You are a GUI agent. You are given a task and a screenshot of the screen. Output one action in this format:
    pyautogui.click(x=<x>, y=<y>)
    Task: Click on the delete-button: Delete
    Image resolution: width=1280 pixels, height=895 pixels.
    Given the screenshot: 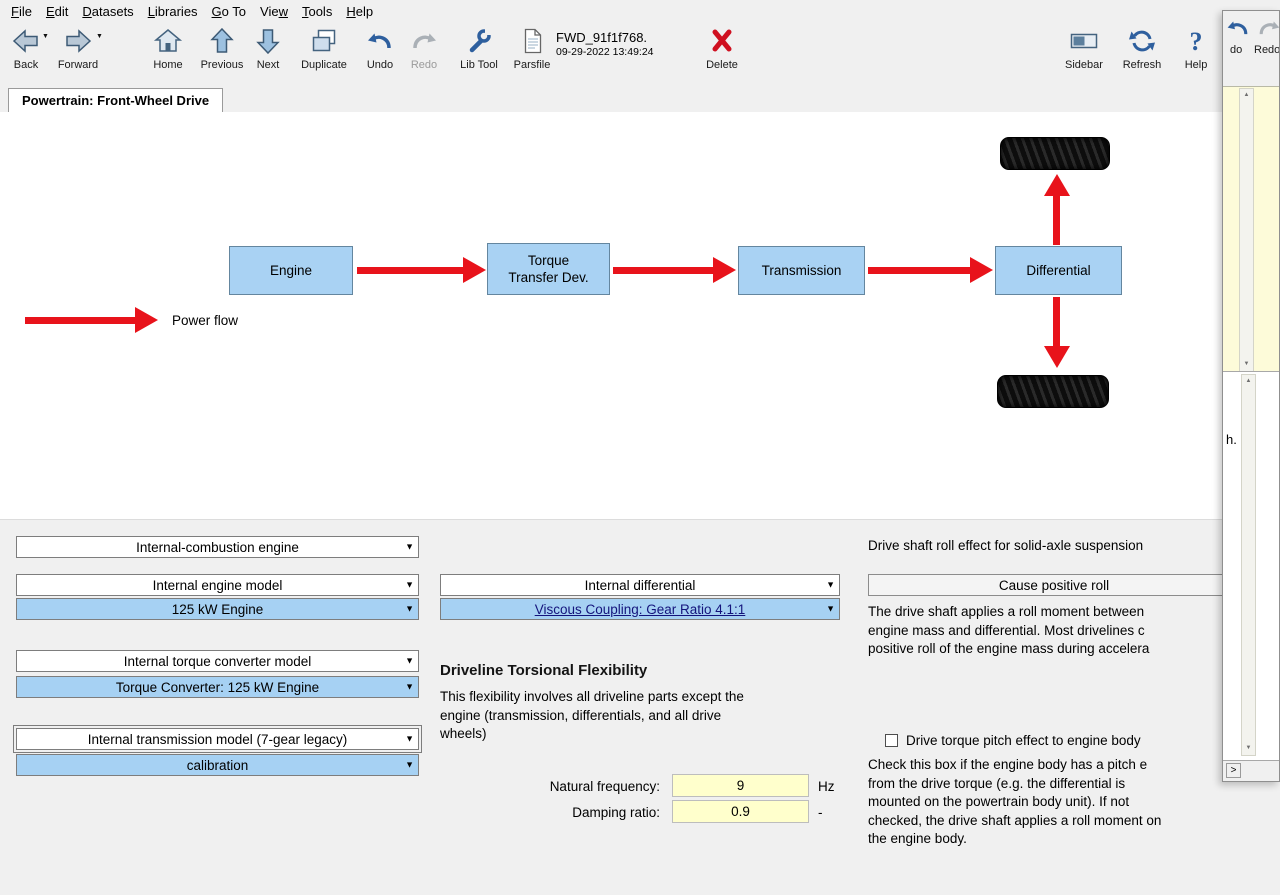 What is the action you would take?
    pyautogui.click(x=722, y=53)
    